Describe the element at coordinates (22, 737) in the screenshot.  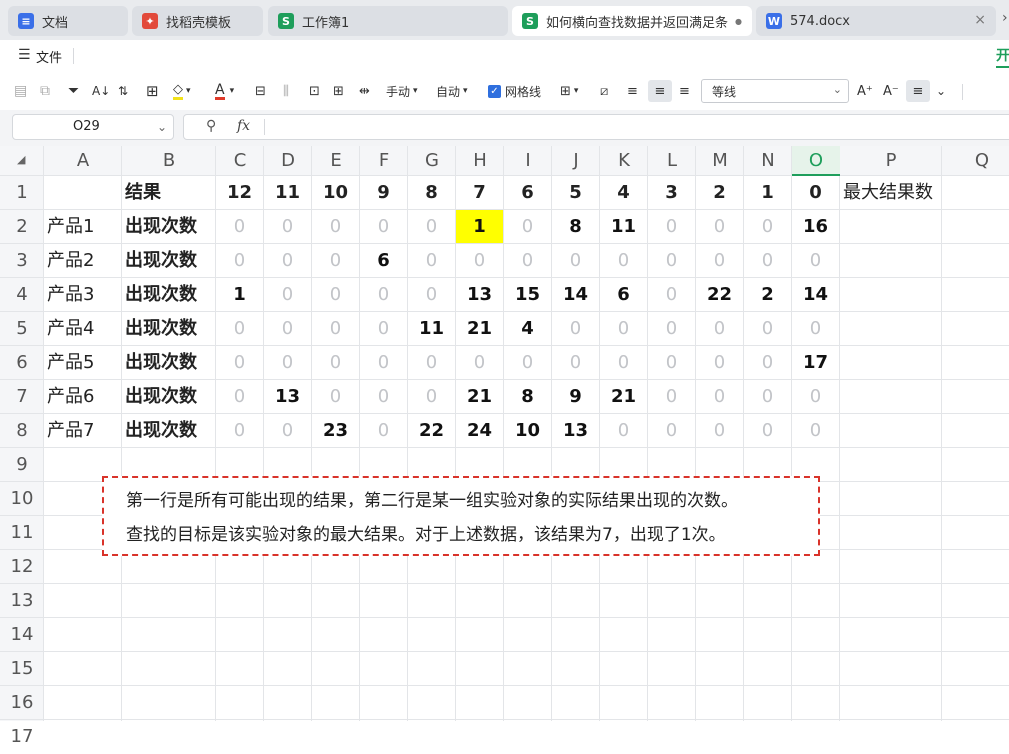
I see `row-header-17: 17` at that location.